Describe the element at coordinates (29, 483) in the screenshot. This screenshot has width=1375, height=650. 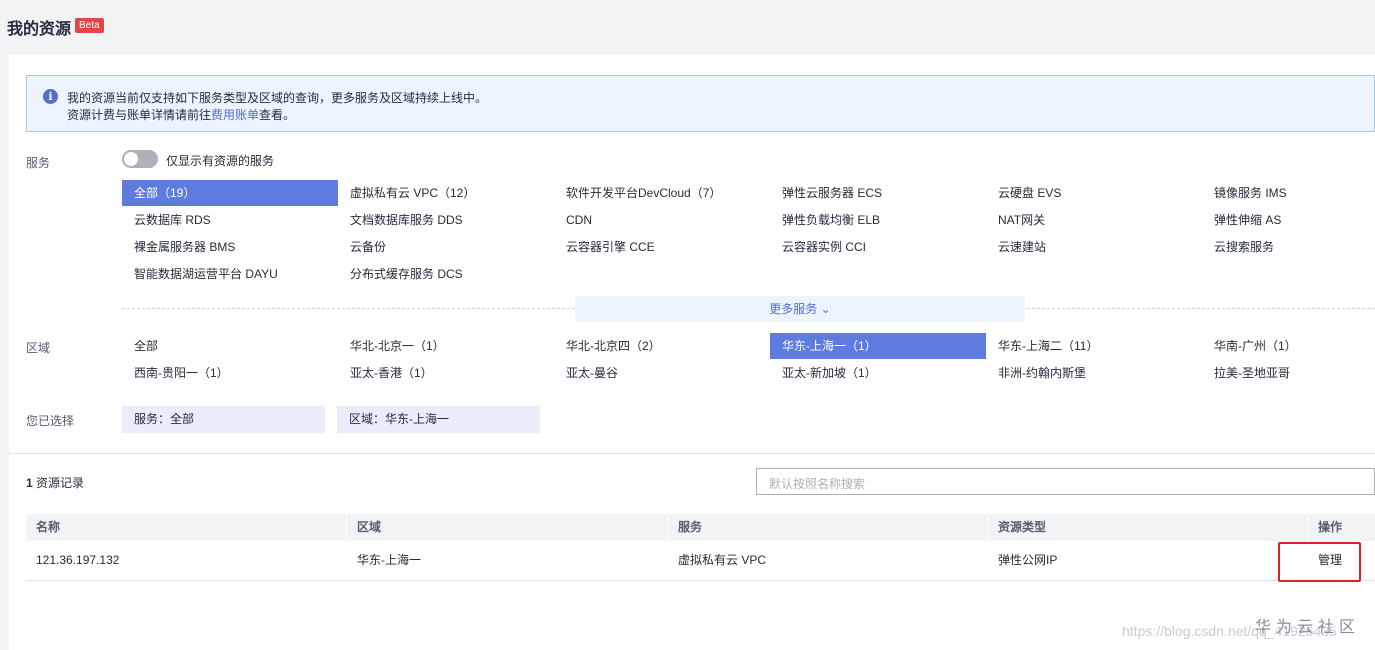
I see `record-count-number: 1` at that location.